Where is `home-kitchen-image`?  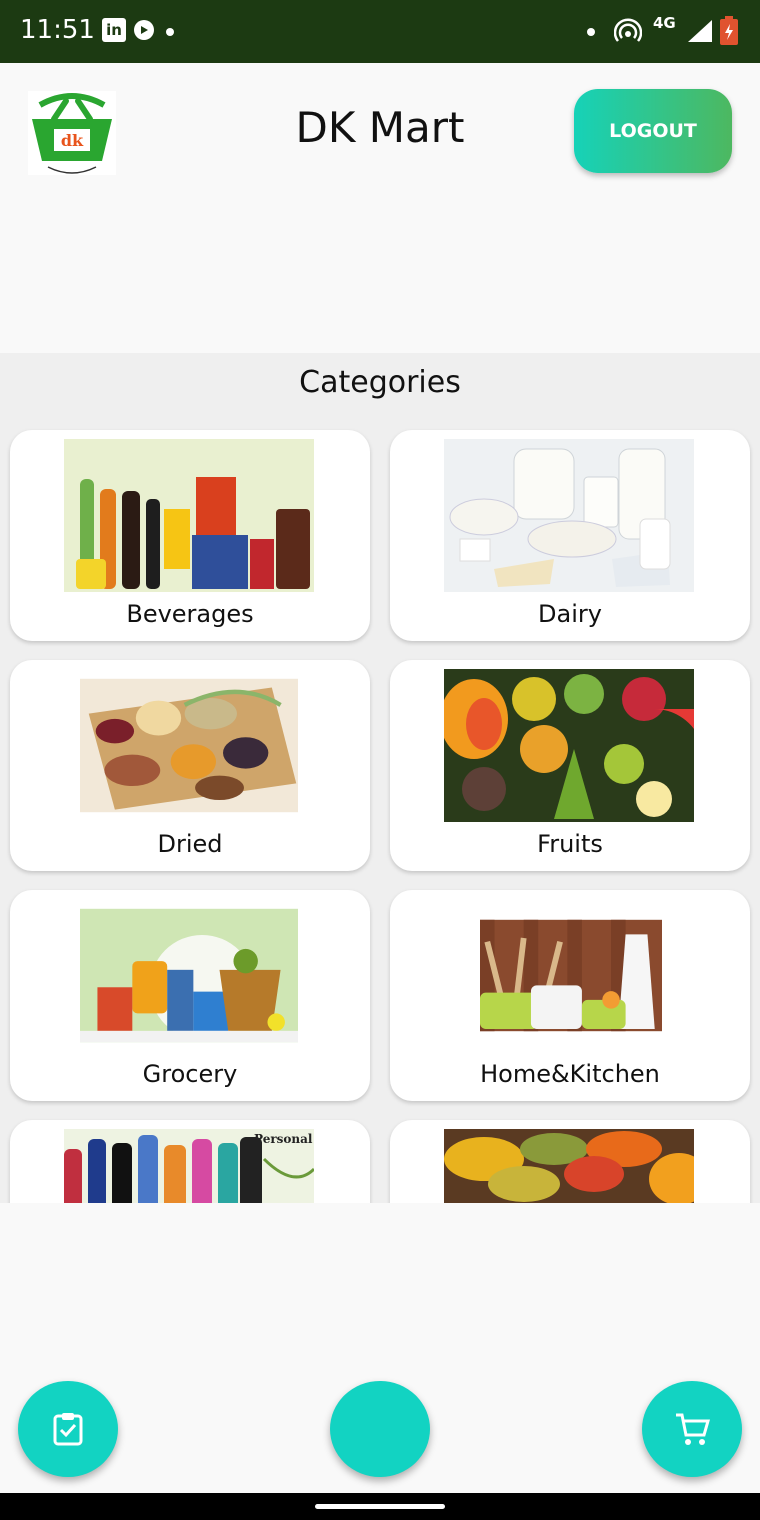 home-kitchen-image is located at coordinates (571, 975).